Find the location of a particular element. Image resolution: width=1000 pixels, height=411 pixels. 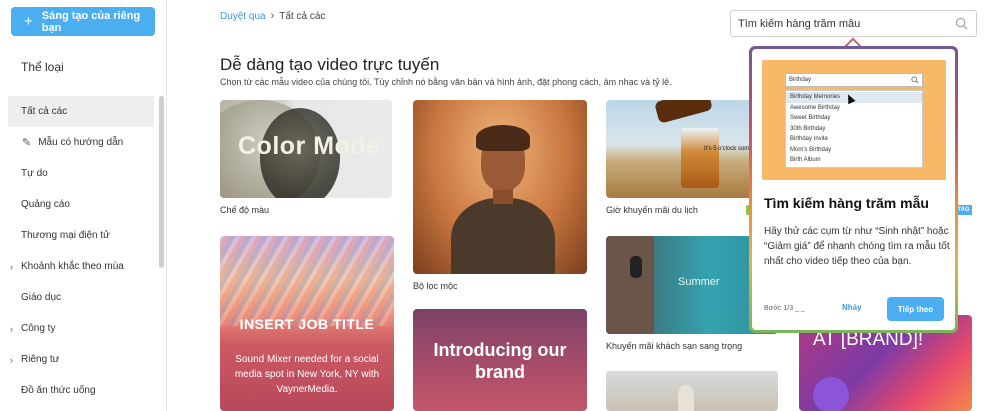

card-overlay-text: It's 5 o'clock som is located at coordinates (727, 149).